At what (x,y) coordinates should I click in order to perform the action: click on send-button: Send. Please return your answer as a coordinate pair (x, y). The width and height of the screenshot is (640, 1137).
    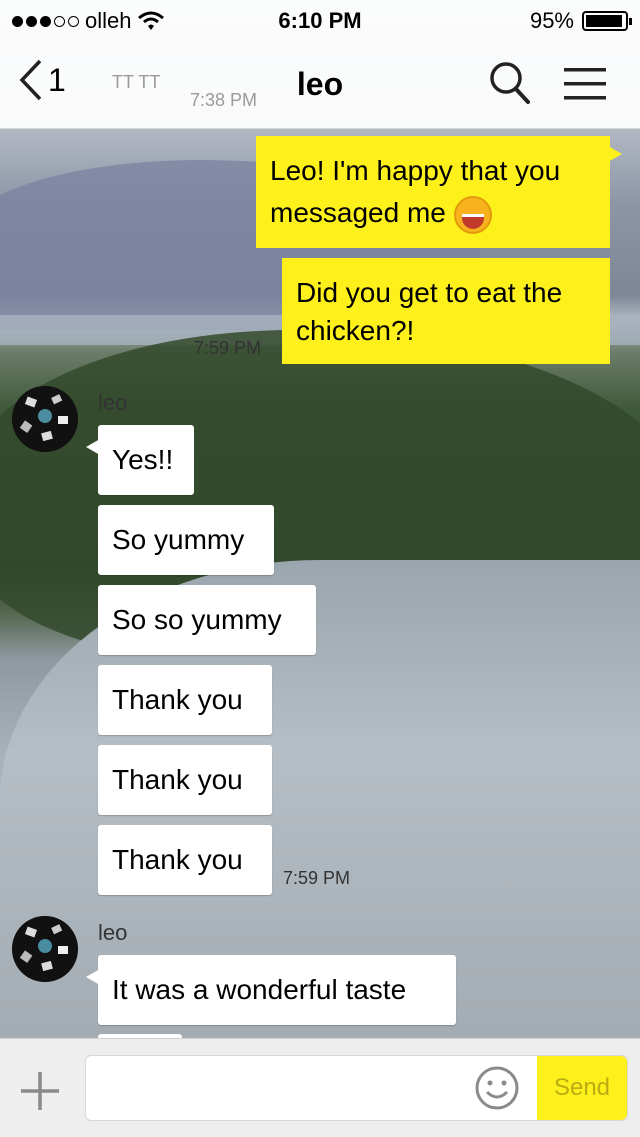
    Looking at the image, I should click on (582, 1088).